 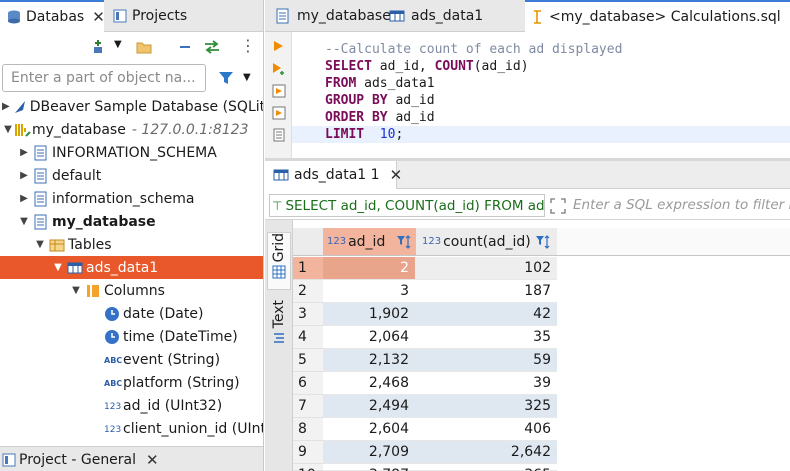 I want to click on cell-ad-id: 3, so click(x=369, y=291).